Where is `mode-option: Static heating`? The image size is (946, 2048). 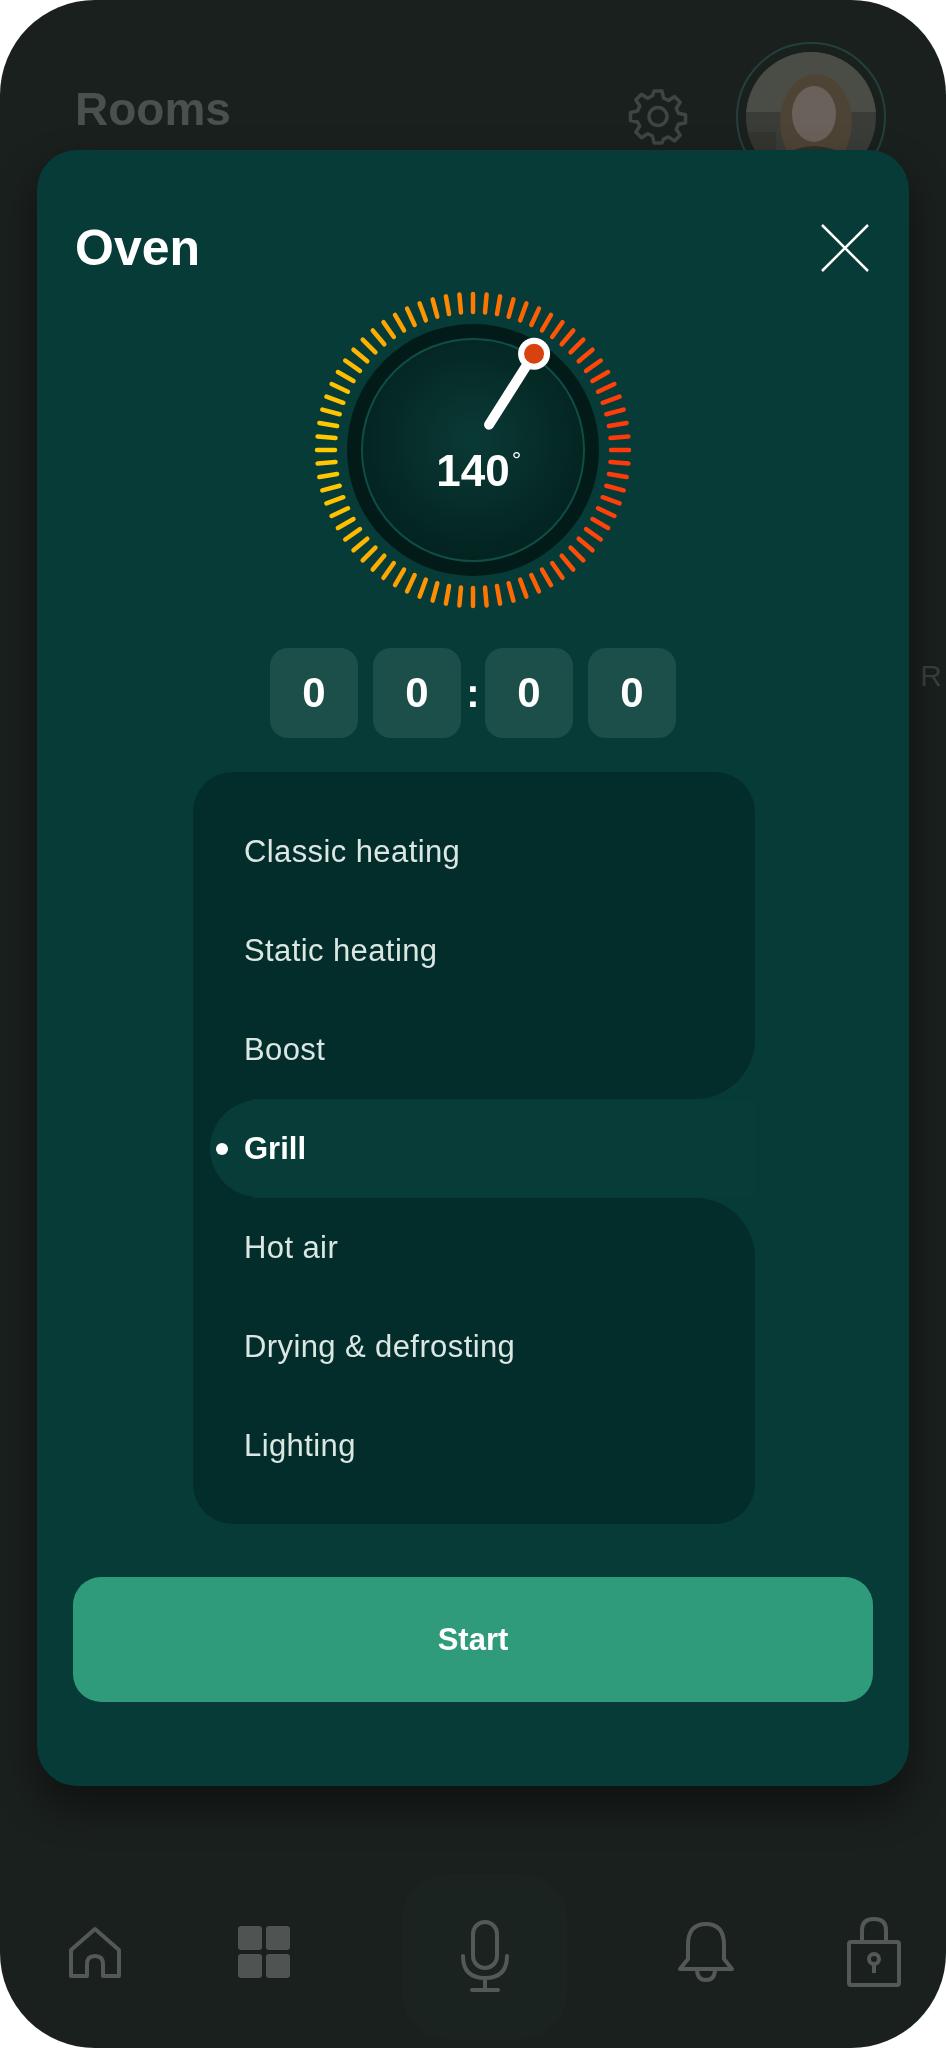
mode-option: Static heating is located at coordinates (474, 950).